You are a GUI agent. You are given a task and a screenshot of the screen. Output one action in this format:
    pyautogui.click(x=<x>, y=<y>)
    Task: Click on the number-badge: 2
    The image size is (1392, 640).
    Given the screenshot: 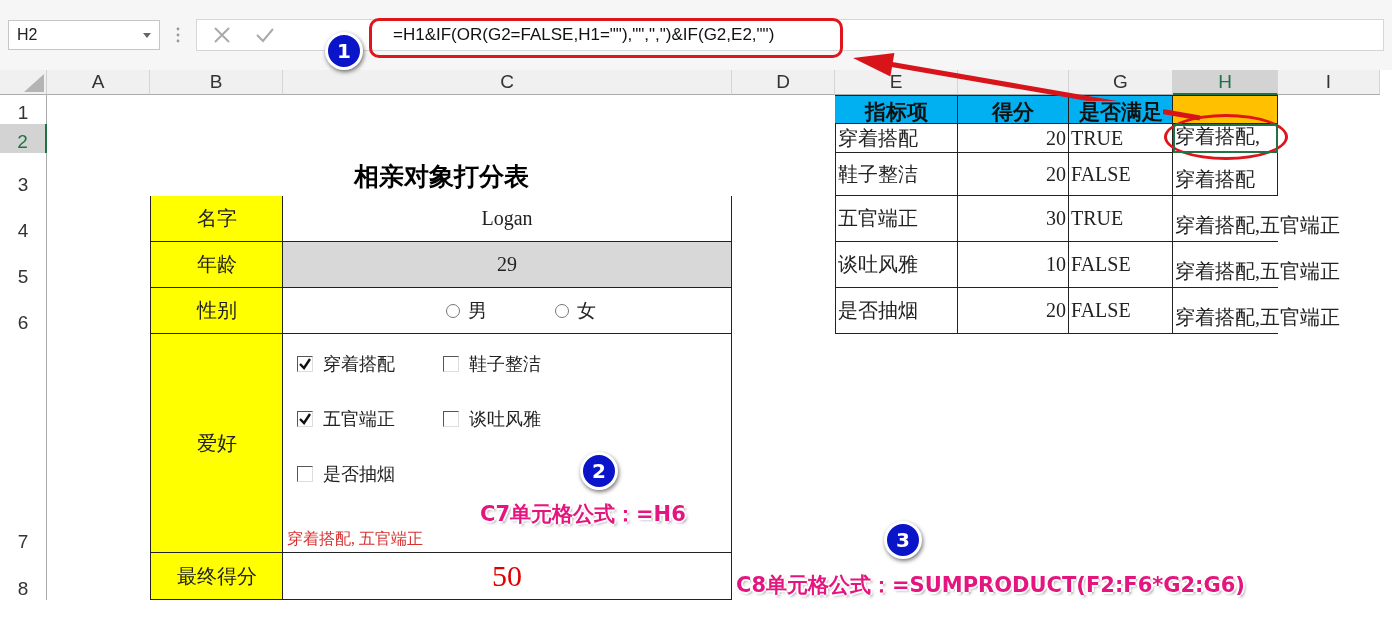 What is the action you would take?
    pyautogui.click(x=599, y=471)
    